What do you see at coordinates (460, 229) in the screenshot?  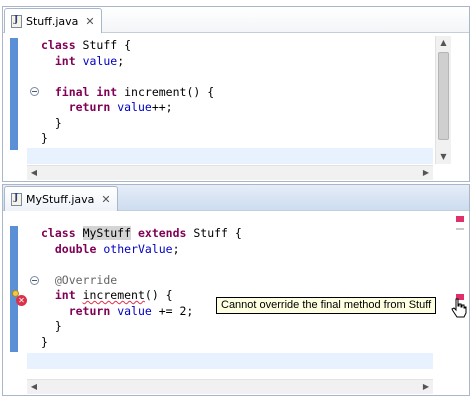 I see `occurrence-overview-icon` at bounding box center [460, 229].